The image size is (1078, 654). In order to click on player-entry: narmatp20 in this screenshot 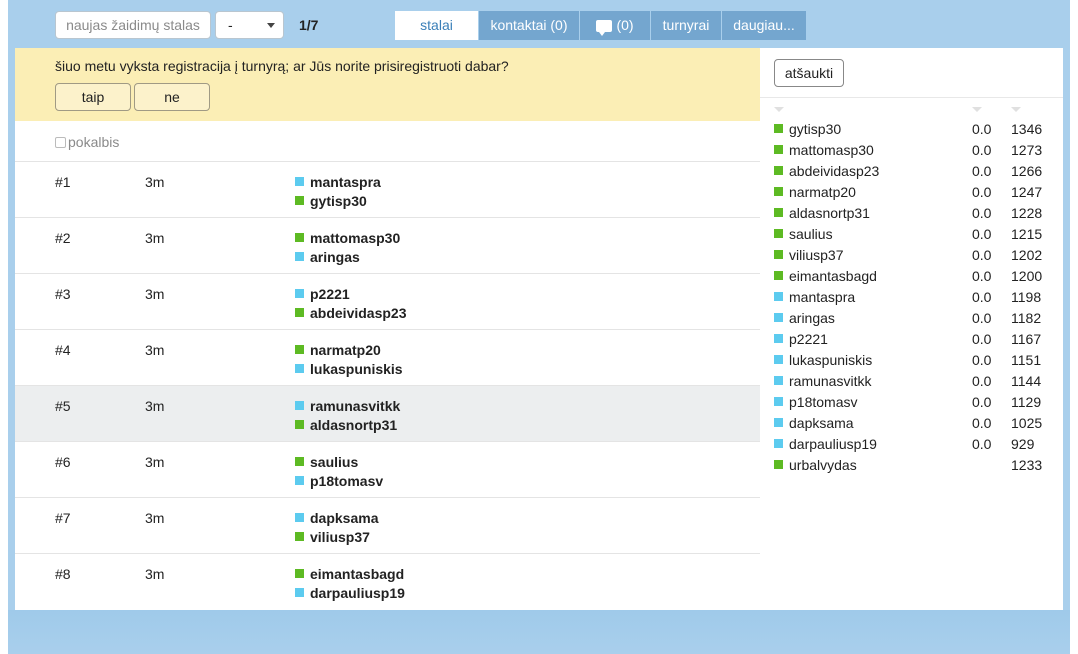, I will do `click(815, 192)`.